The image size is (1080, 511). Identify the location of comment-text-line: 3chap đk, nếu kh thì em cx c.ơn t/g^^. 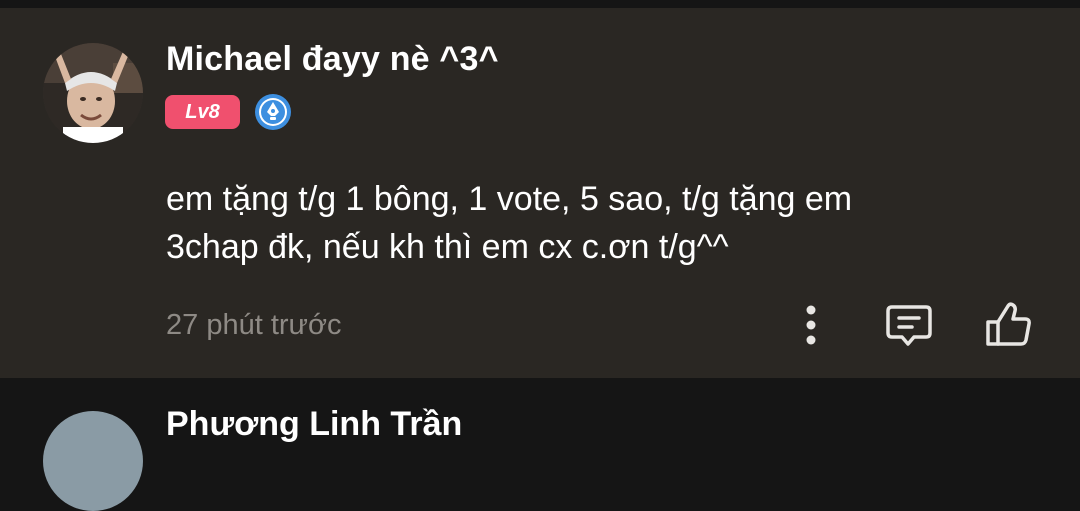
(447, 247).